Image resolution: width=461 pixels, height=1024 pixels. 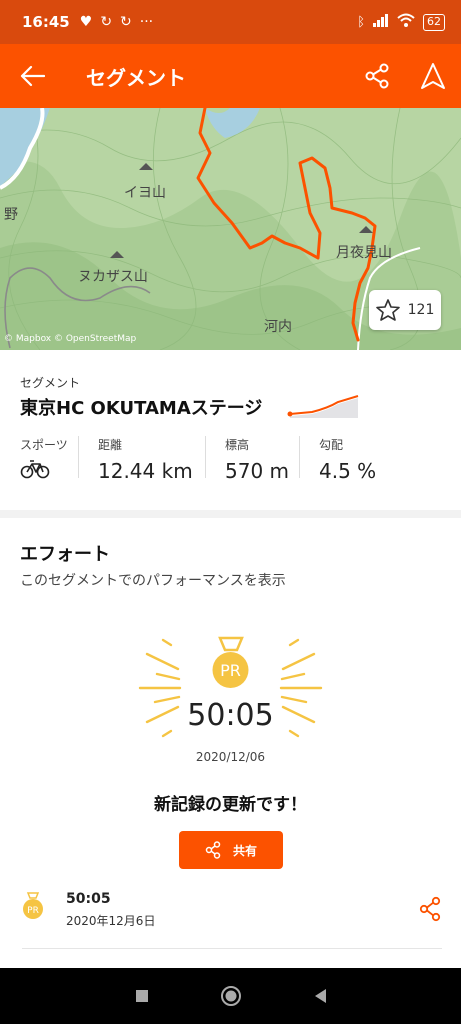 What do you see at coordinates (230, 514) in the screenshot?
I see `section-divider` at bounding box center [230, 514].